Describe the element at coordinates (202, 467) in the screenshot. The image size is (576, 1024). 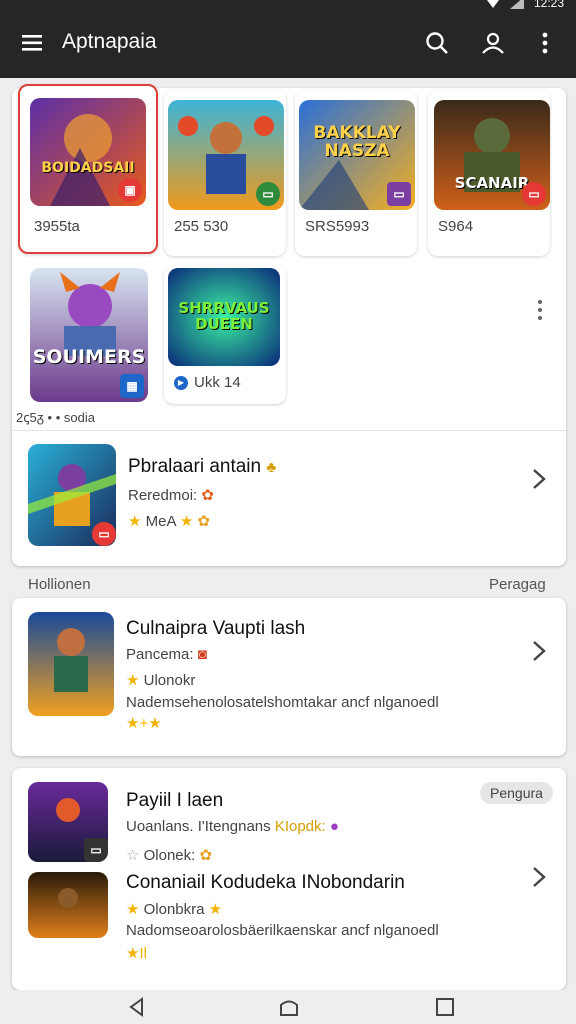
I see `featured-title: Pbralaari antain ♣` at that location.